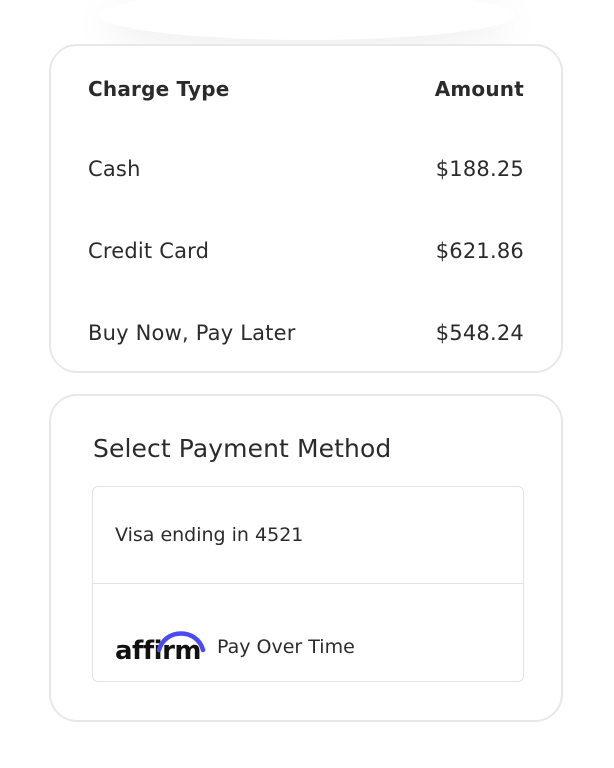 This screenshot has width=614, height=768. What do you see at coordinates (306, 169) in the screenshot?
I see `charge-row: Cash $188.25` at bounding box center [306, 169].